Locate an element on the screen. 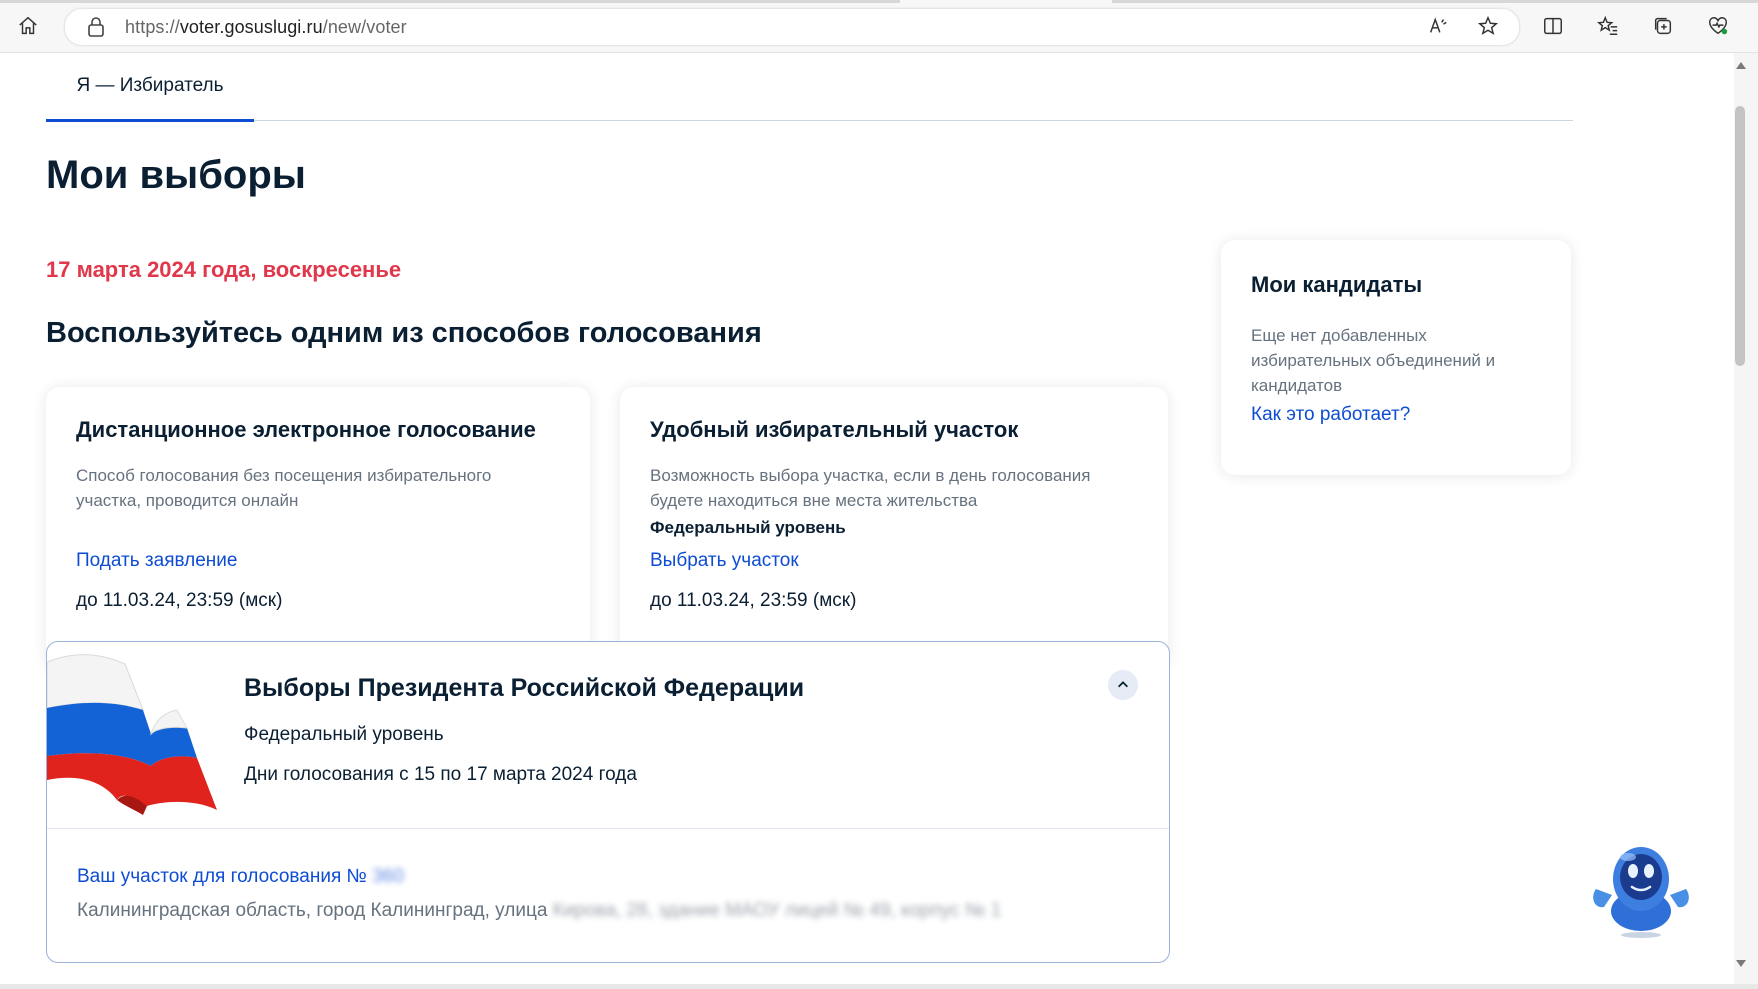  collapse-button is located at coordinates (1123, 685).